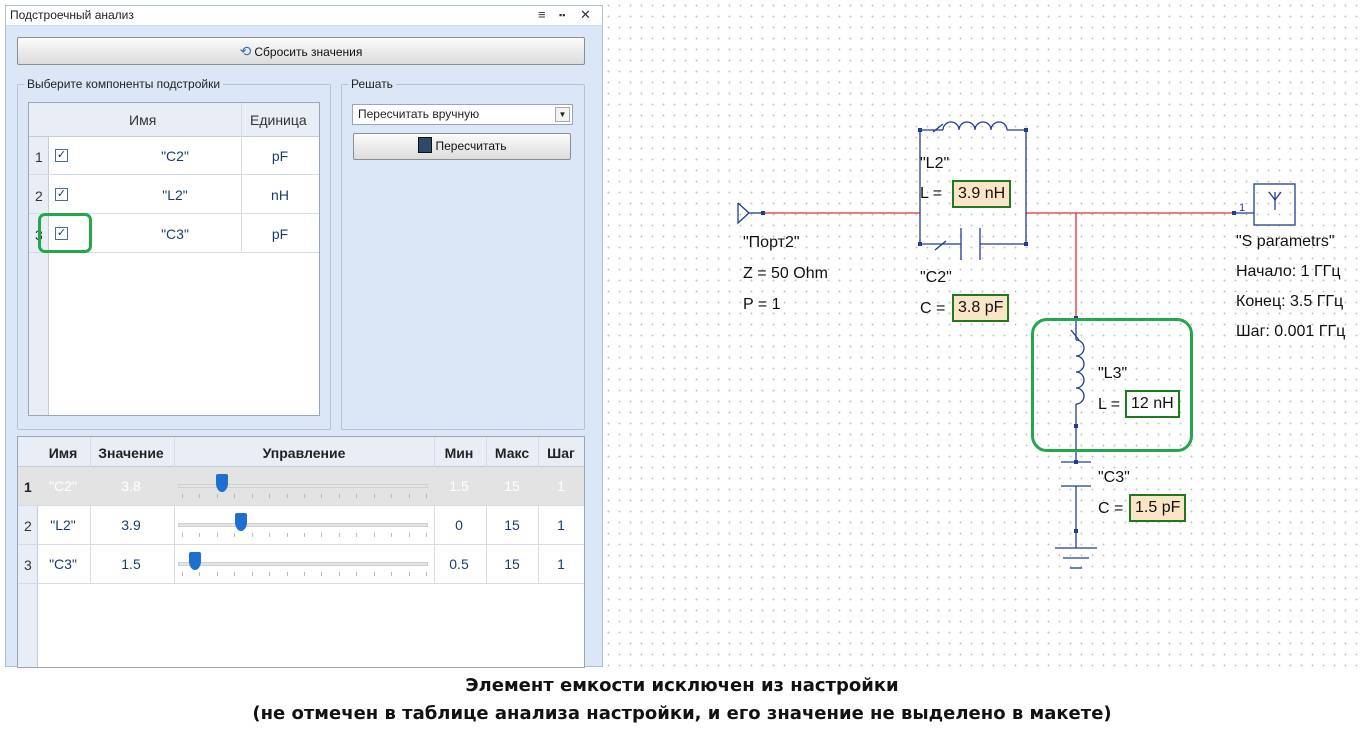  Describe the element at coordinates (175, 234) in the screenshot. I see `component-name: "C3"` at that location.